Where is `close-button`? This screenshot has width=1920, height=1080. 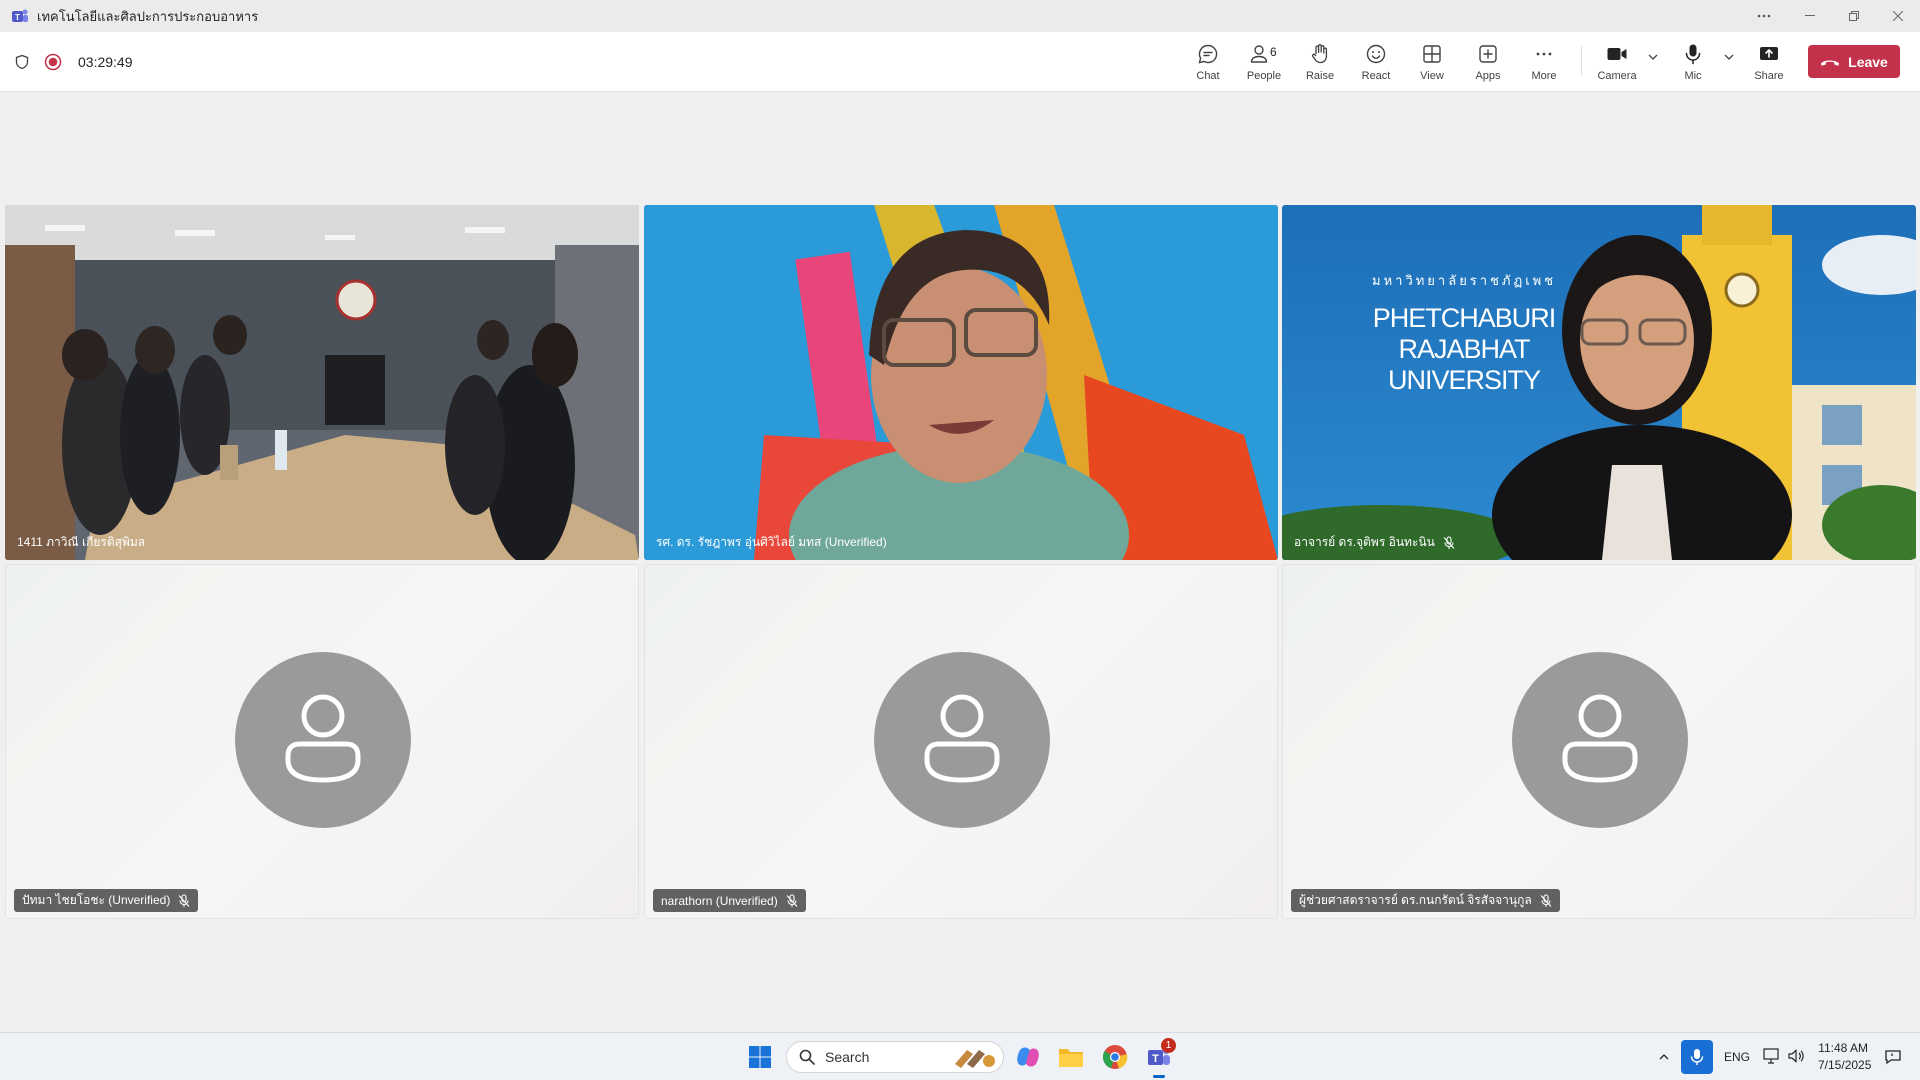 close-button is located at coordinates (1898, 16).